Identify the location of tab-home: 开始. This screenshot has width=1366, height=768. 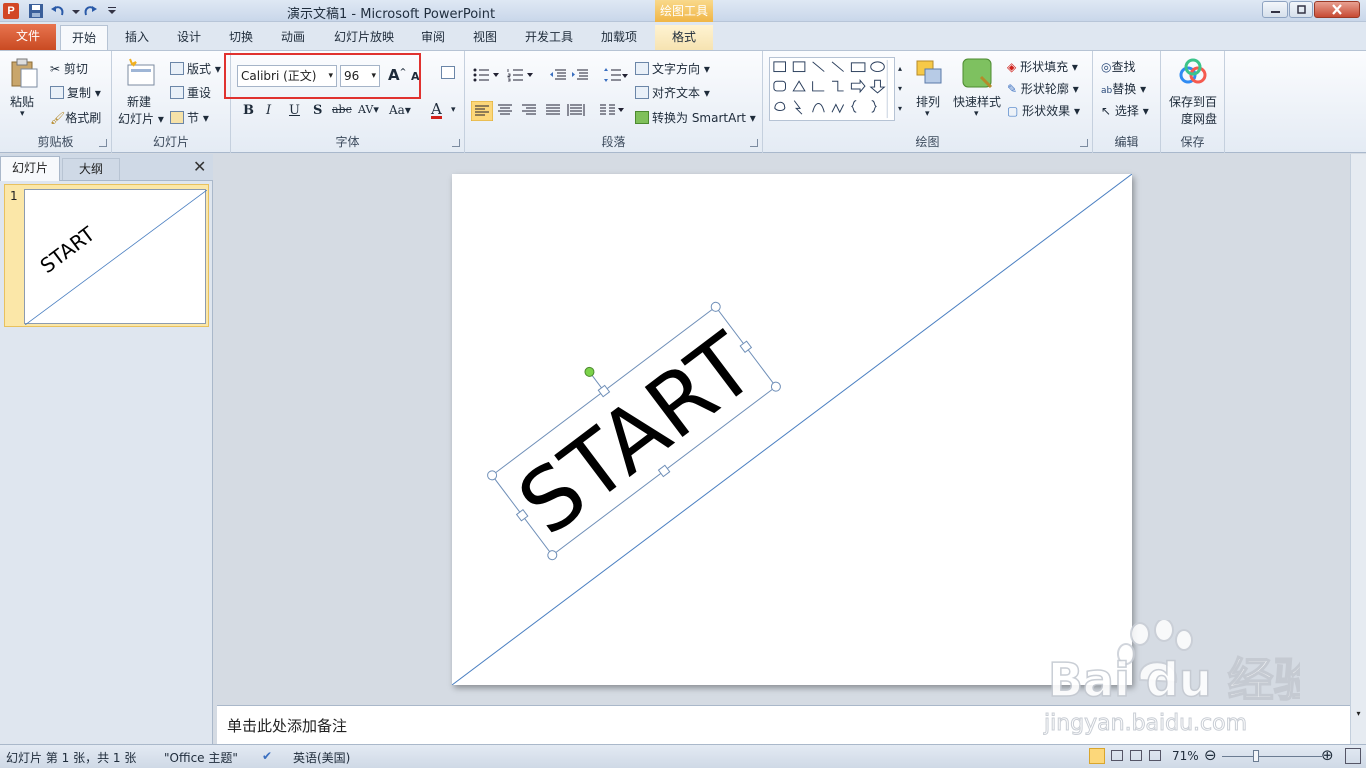
(84, 37).